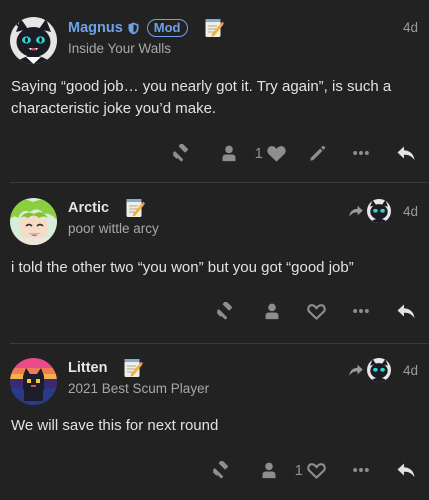 This screenshot has width=429, height=500. Describe the element at coordinates (133, 28) in the screenshot. I see `moderator-shield-icon` at that location.